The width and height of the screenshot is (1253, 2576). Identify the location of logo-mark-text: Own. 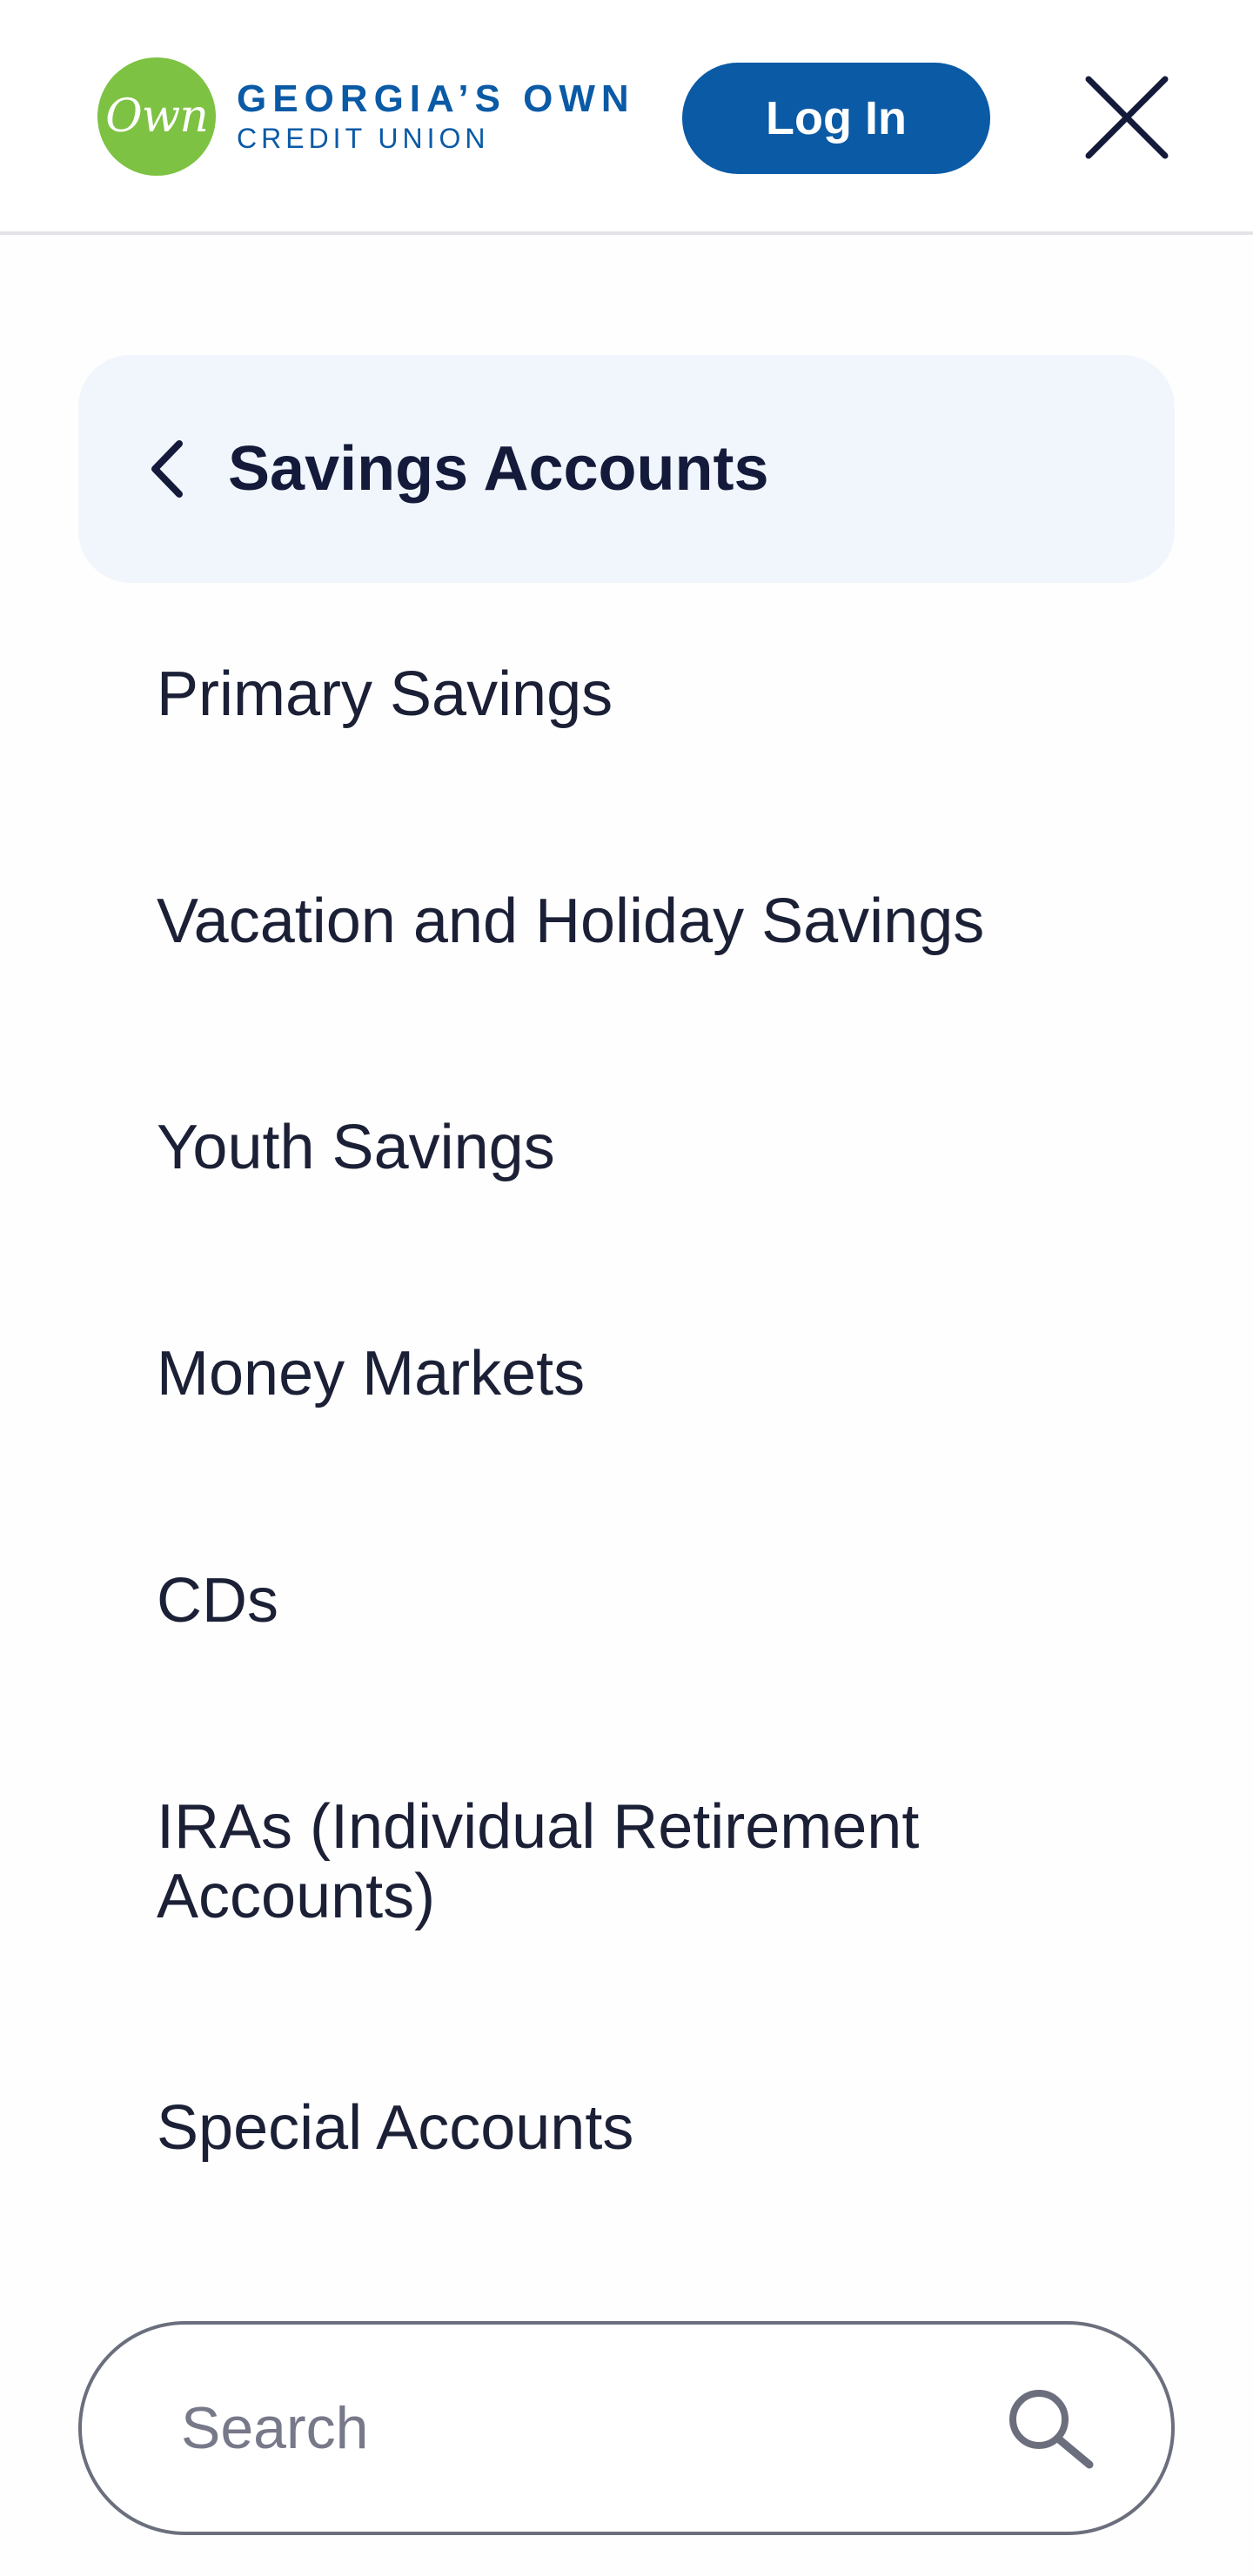
(157, 116).